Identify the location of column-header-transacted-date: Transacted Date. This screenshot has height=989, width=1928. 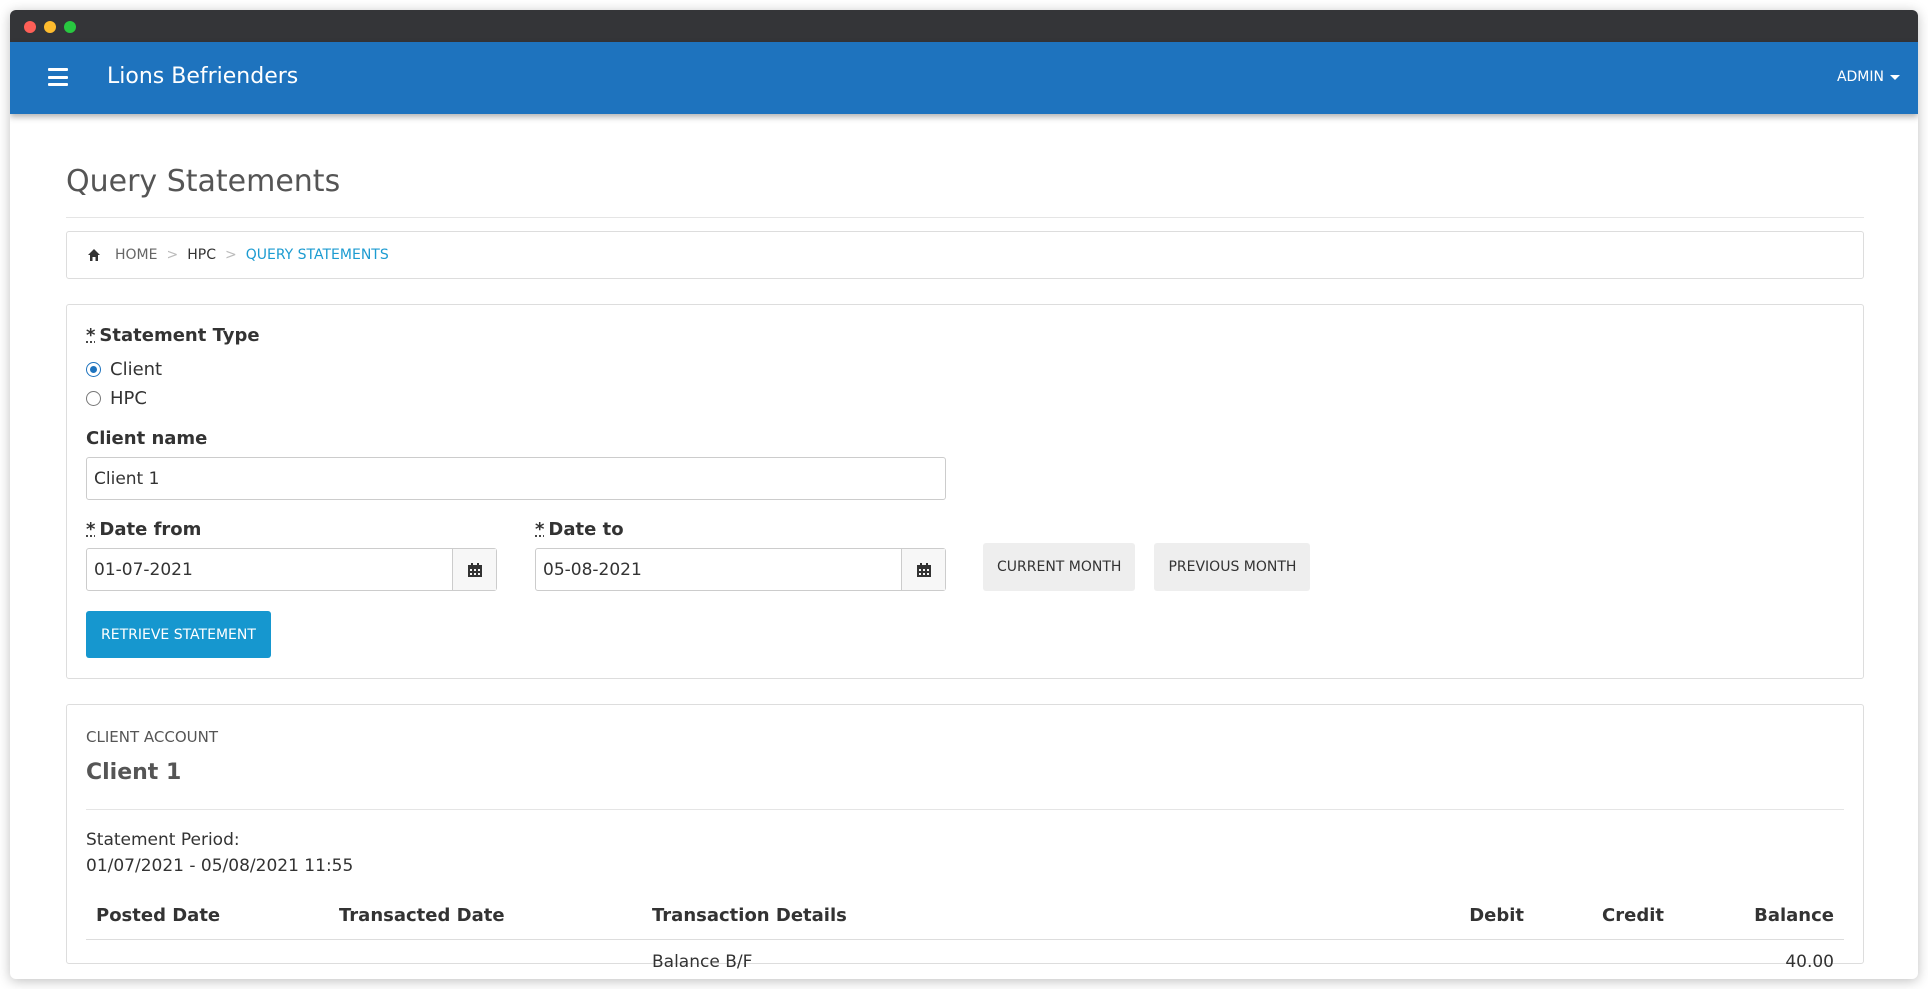
(485, 922).